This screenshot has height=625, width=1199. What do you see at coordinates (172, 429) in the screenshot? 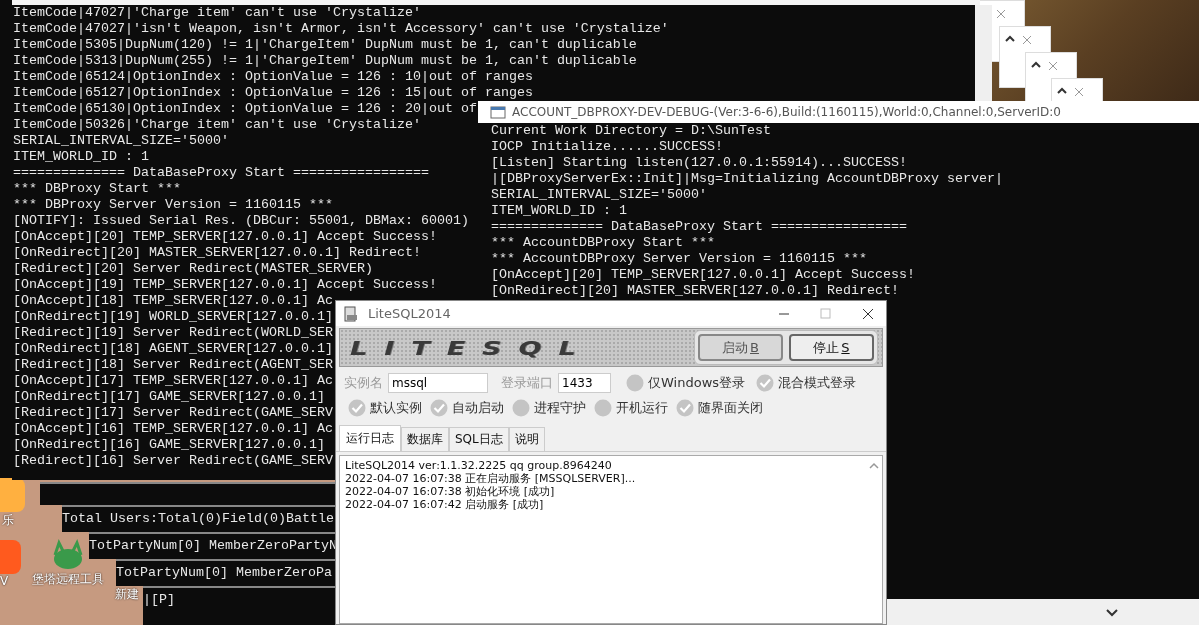
I see `console-line: [OnAccept][16] TEMP_SERVER[127.0.0.1] Ac` at bounding box center [172, 429].